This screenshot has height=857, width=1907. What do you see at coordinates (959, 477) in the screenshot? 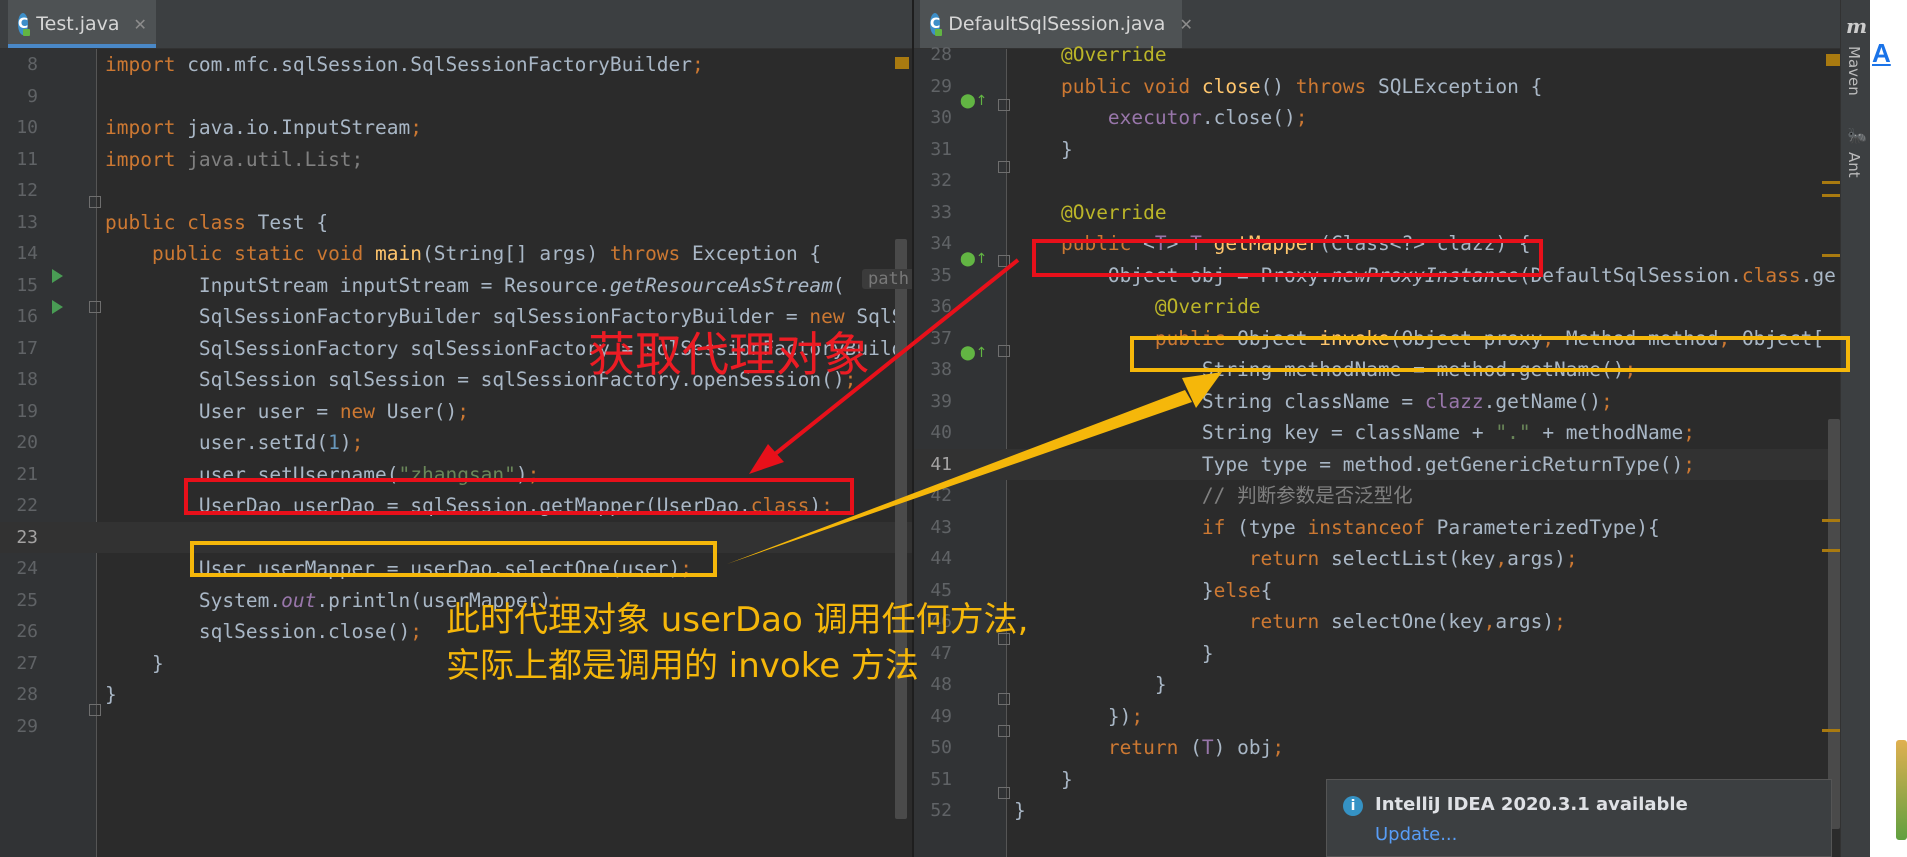
I see `orange-arrow-line` at bounding box center [959, 477].